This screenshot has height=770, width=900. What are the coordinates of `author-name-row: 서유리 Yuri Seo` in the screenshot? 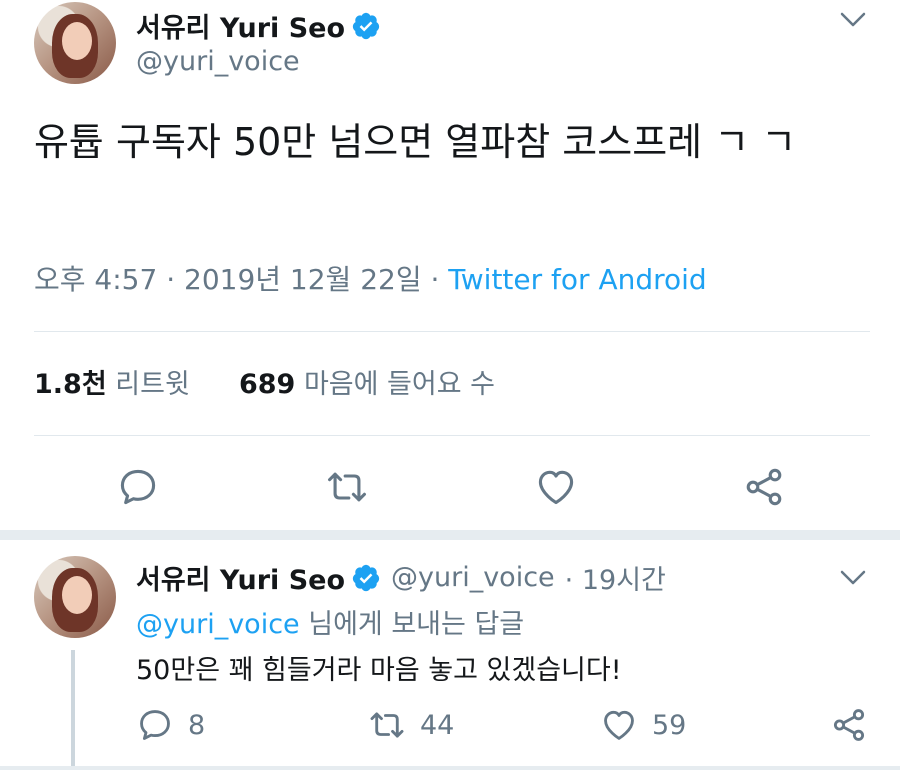 It's located at (258, 25).